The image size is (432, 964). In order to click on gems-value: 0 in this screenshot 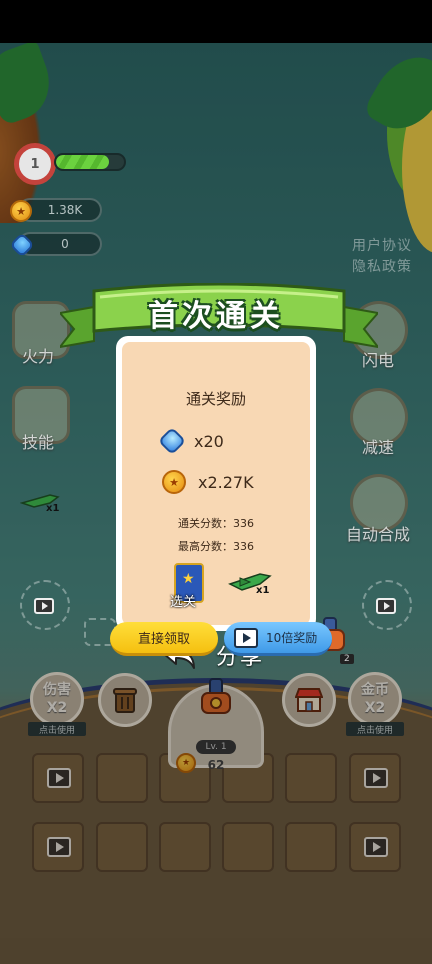, I will do `click(65, 244)`.